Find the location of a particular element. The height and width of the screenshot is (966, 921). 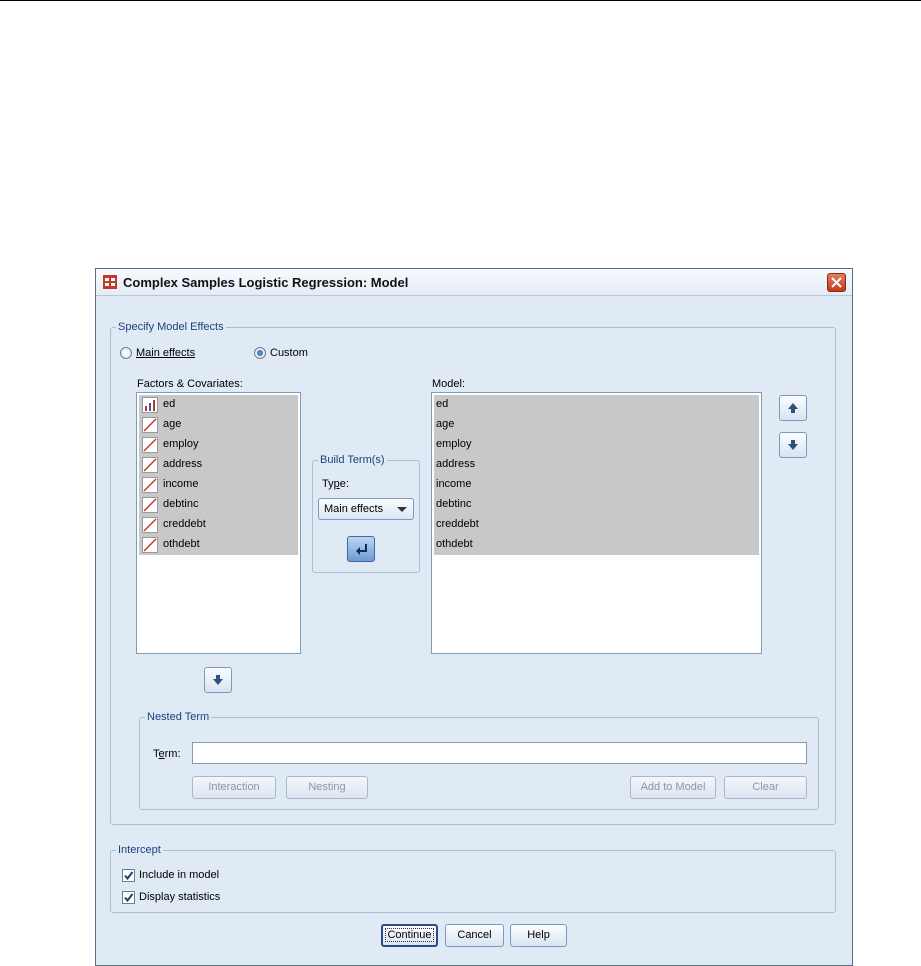

factor-list-item-label: othdebt is located at coordinates (181, 544).